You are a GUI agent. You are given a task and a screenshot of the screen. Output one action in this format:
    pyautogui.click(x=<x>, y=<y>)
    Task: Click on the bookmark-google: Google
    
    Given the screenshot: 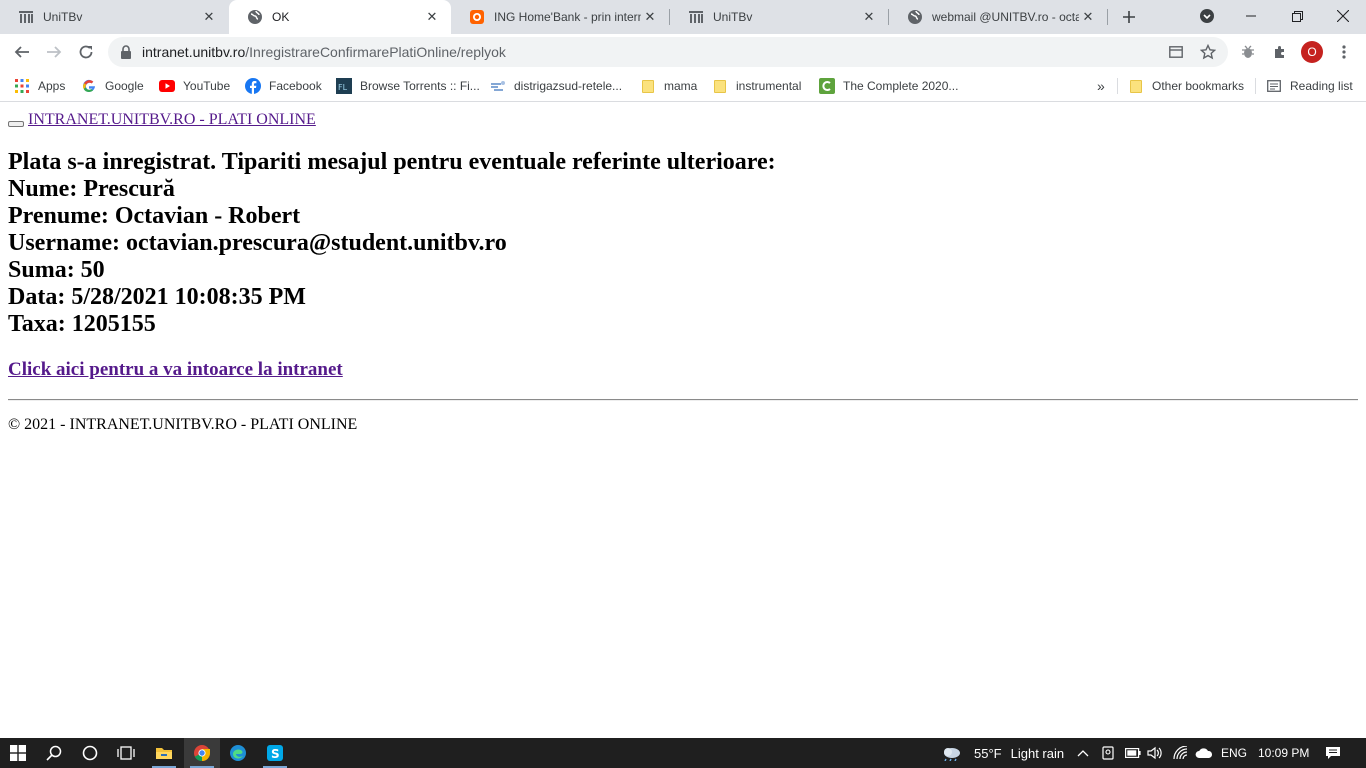 What is the action you would take?
    pyautogui.click(x=112, y=86)
    